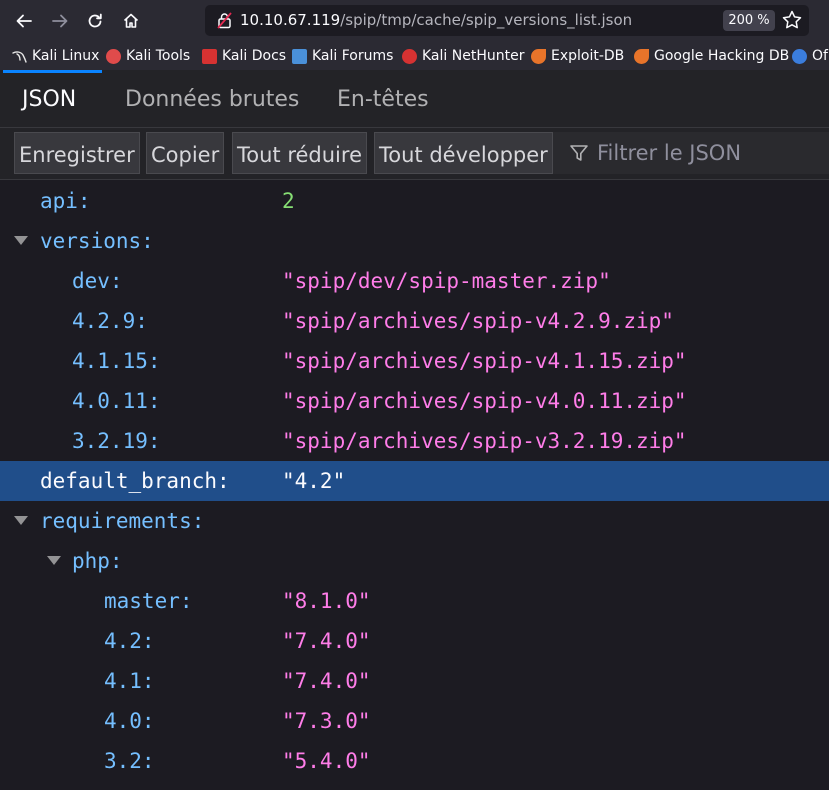 The image size is (829, 790). I want to click on bookmark-label: Kali Linux, so click(66, 56).